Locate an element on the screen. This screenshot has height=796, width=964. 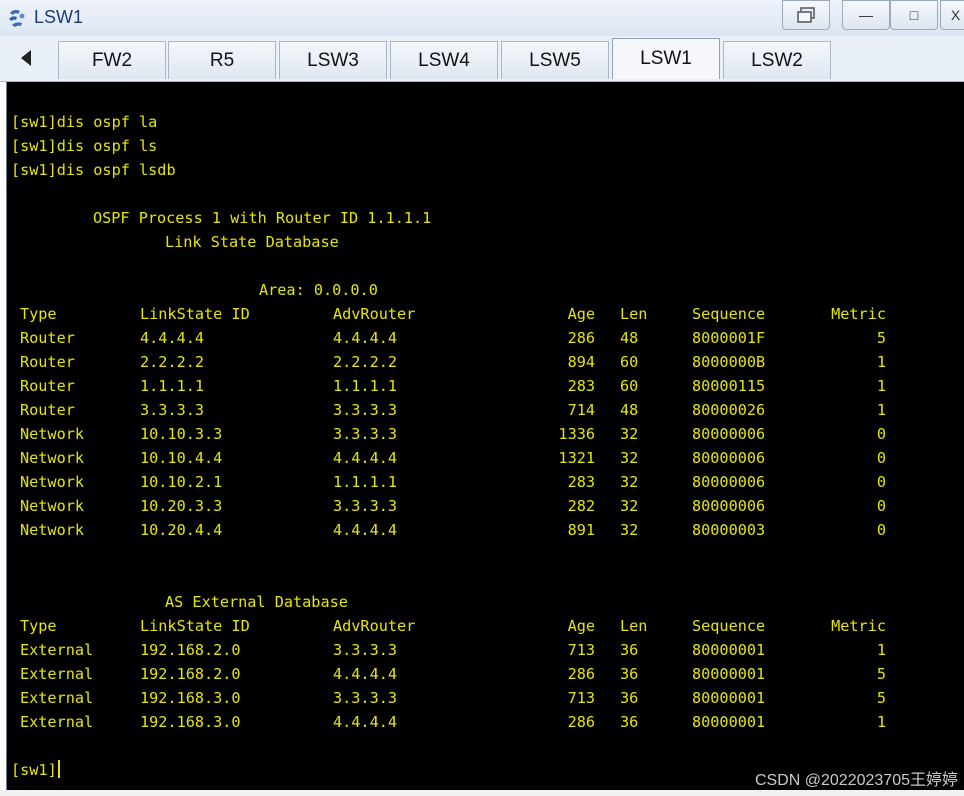
area-row-age: 282 is located at coordinates (581, 506).